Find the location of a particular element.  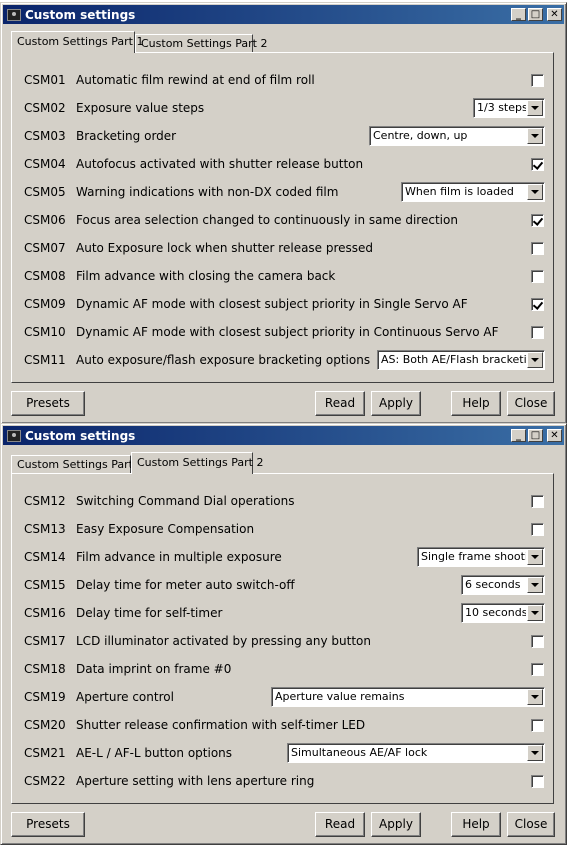

setting-code: CSM09 is located at coordinates (45, 304).